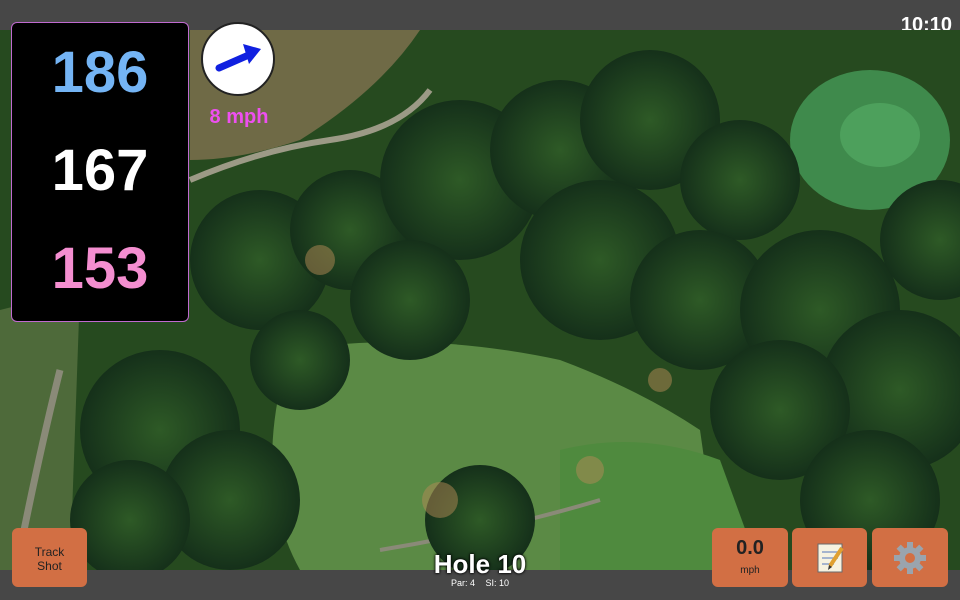  I want to click on track-shot-button: Track Shot, so click(49, 557).